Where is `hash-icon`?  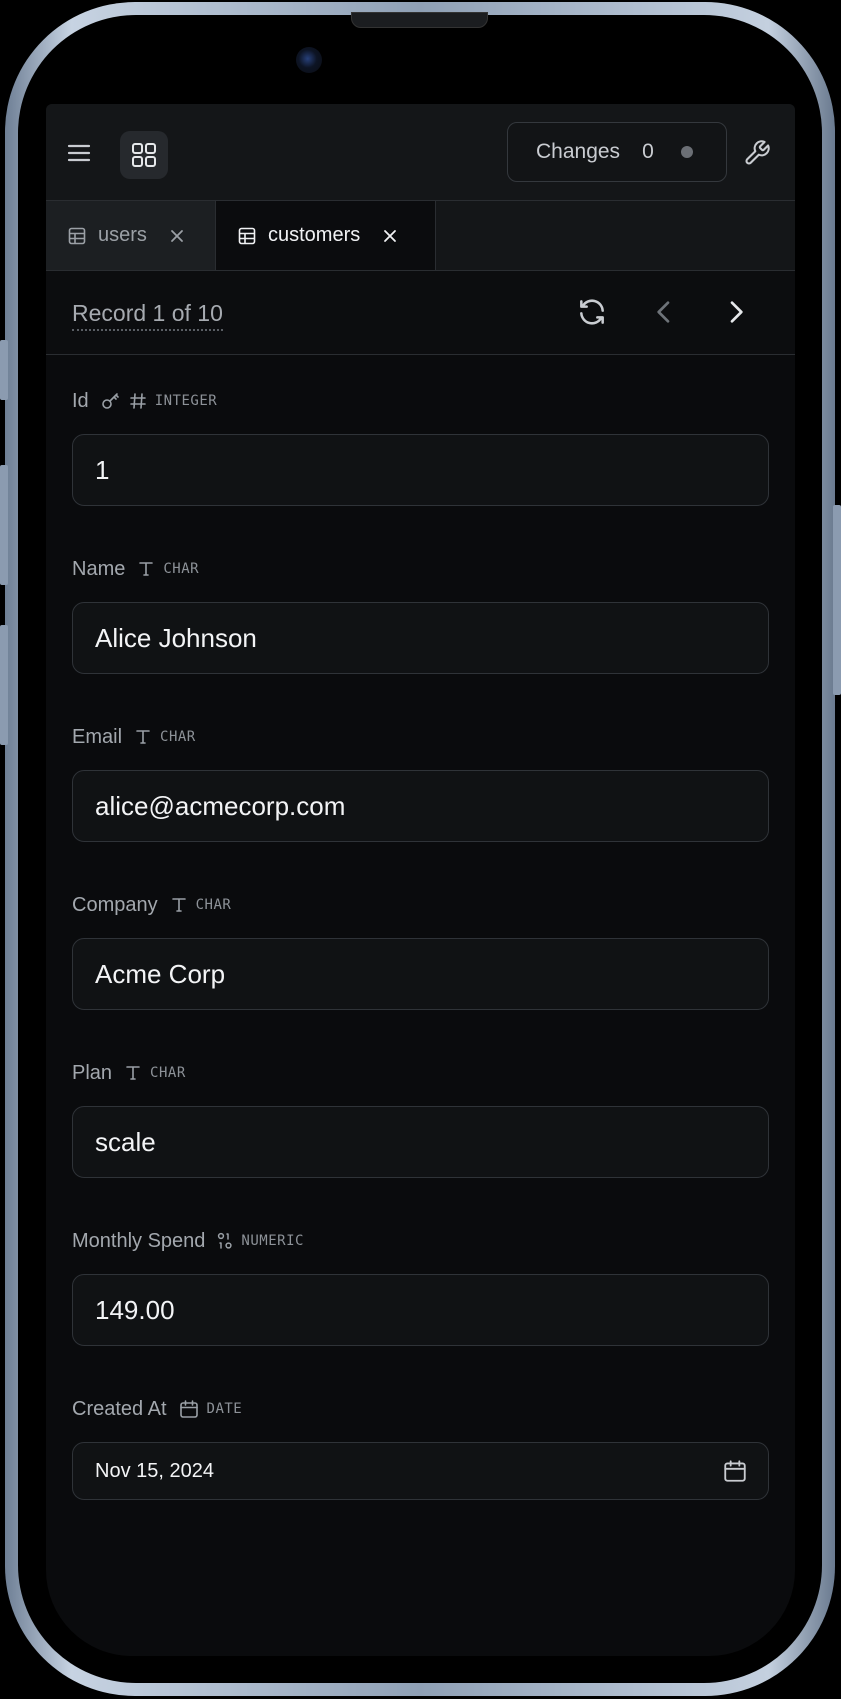 hash-icon is located at coordinates (138, 401).